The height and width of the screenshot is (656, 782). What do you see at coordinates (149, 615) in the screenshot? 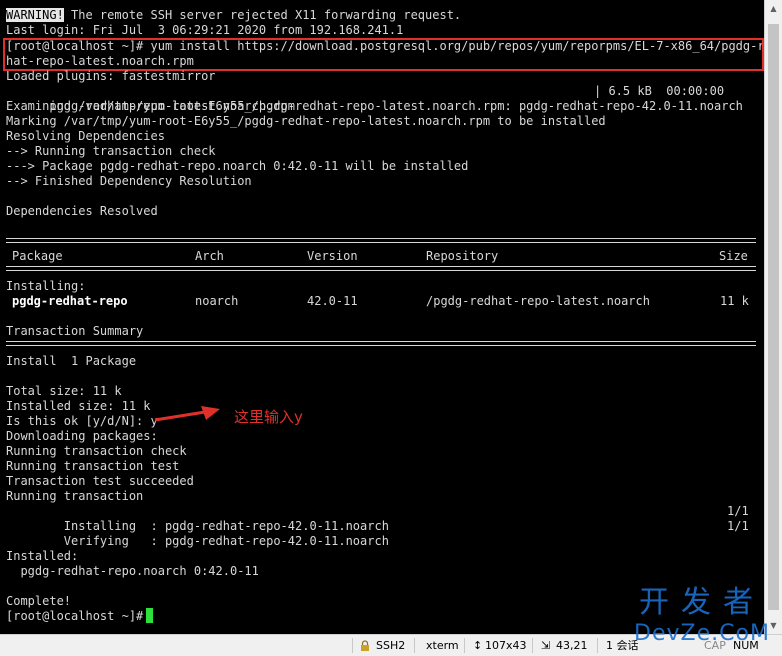
I see `terminal-cursor` at bounding box center [149, 615].